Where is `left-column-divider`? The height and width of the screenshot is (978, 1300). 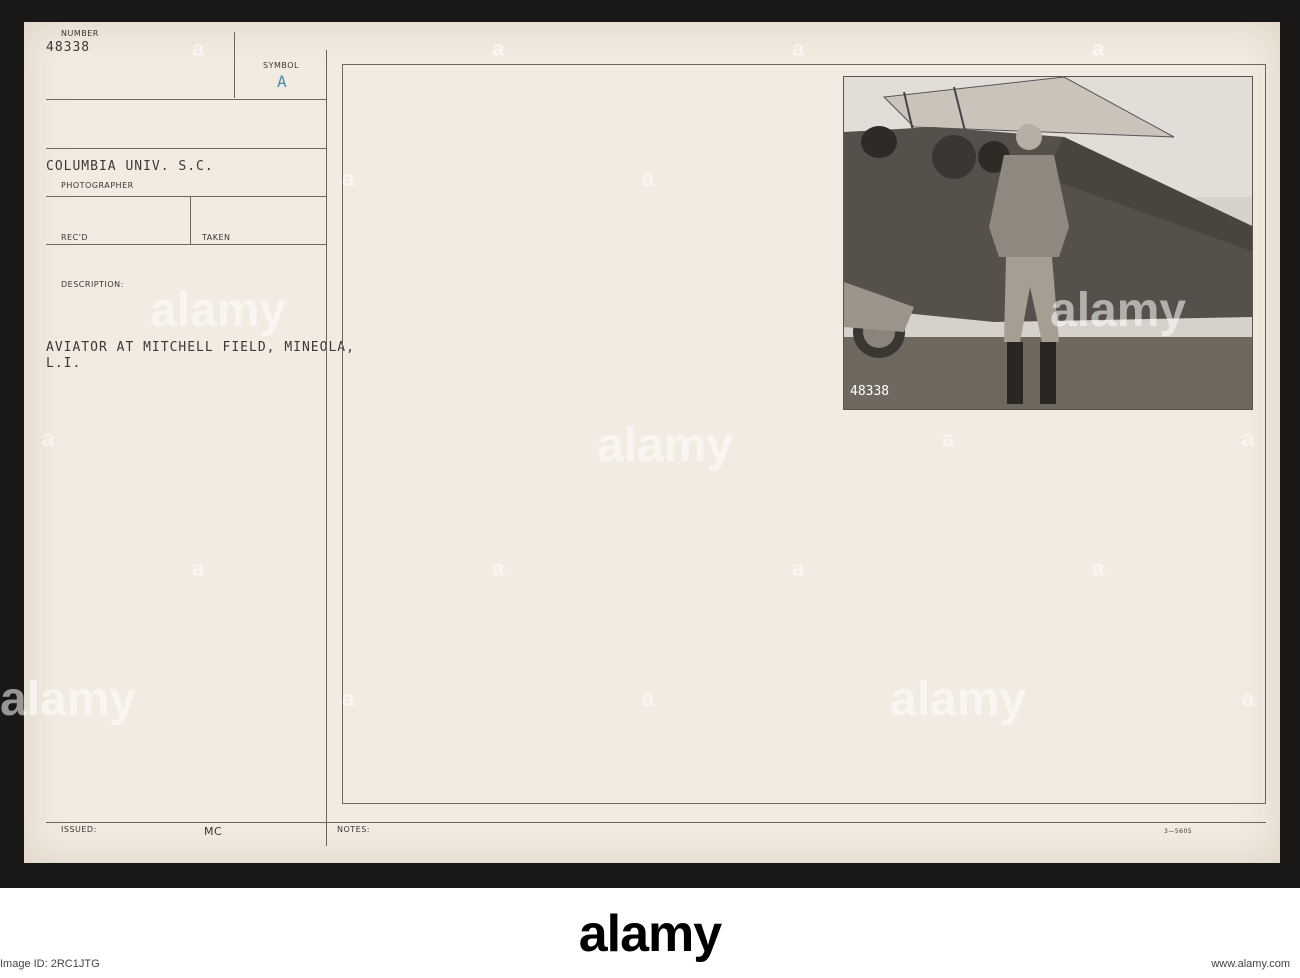
left-column-divider is located at coordinates (326, 448).